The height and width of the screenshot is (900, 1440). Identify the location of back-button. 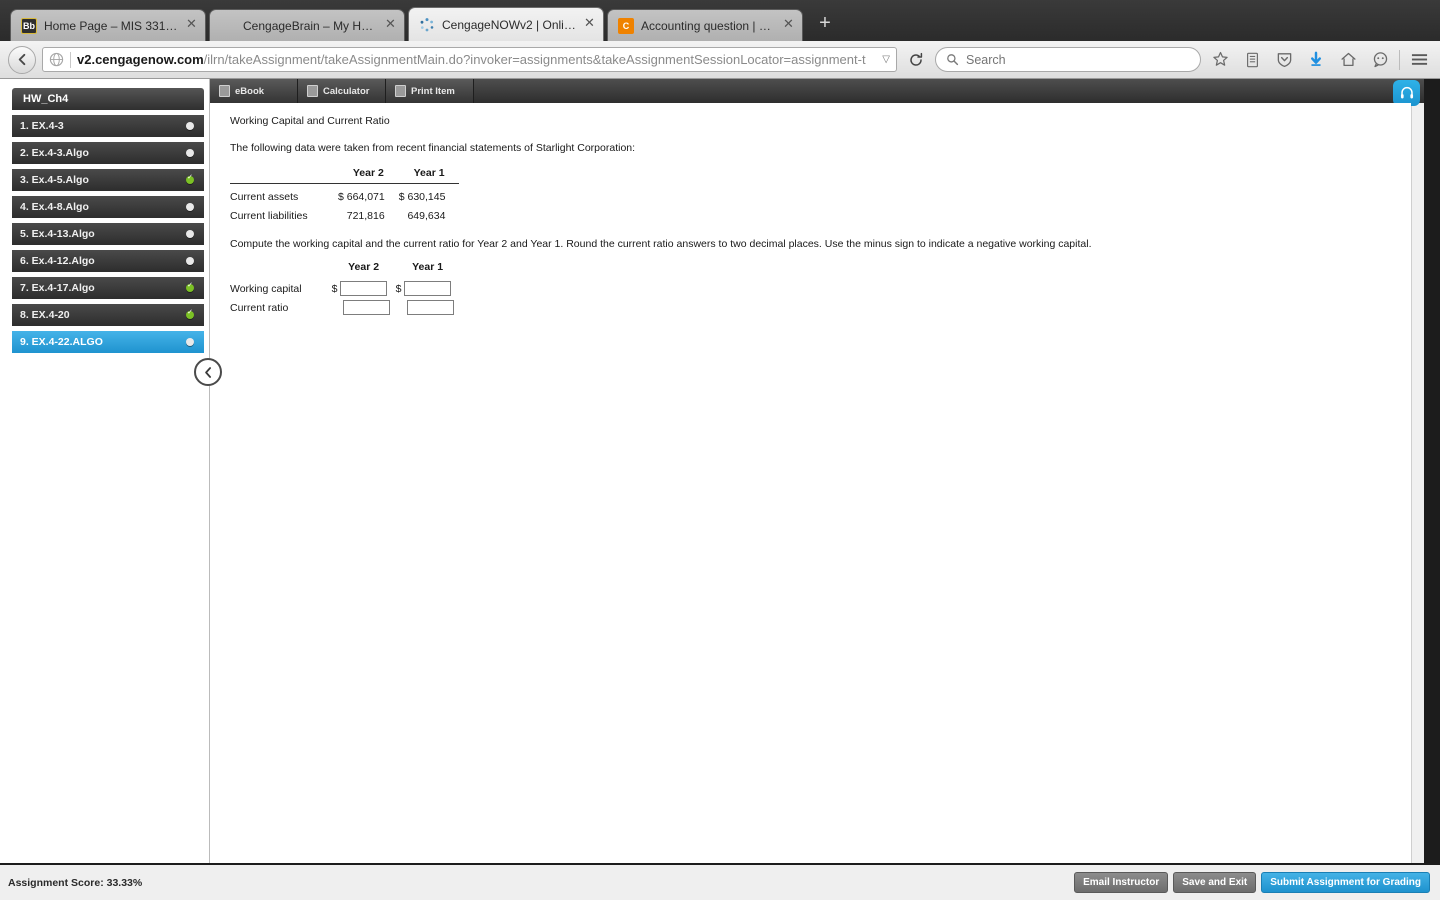
(22, 59).